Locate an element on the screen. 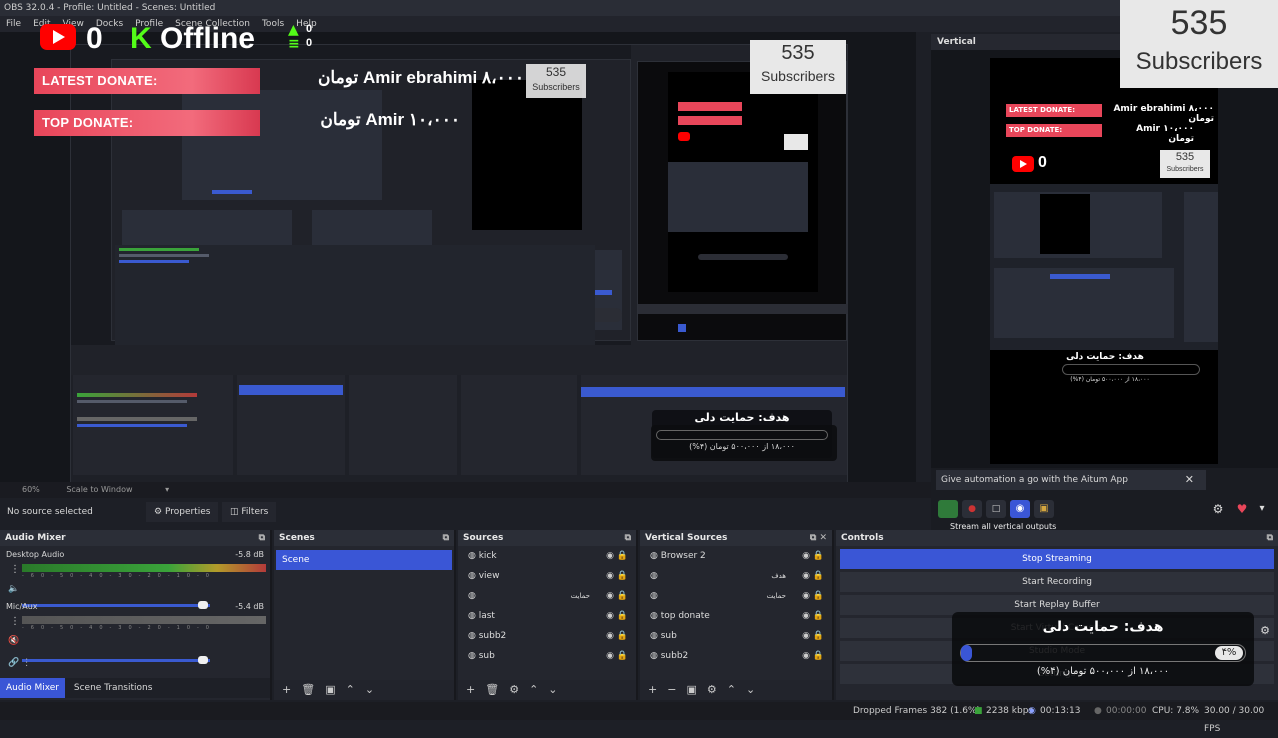  source-down-icon: ⌄ is located at coordinates (557, 689).